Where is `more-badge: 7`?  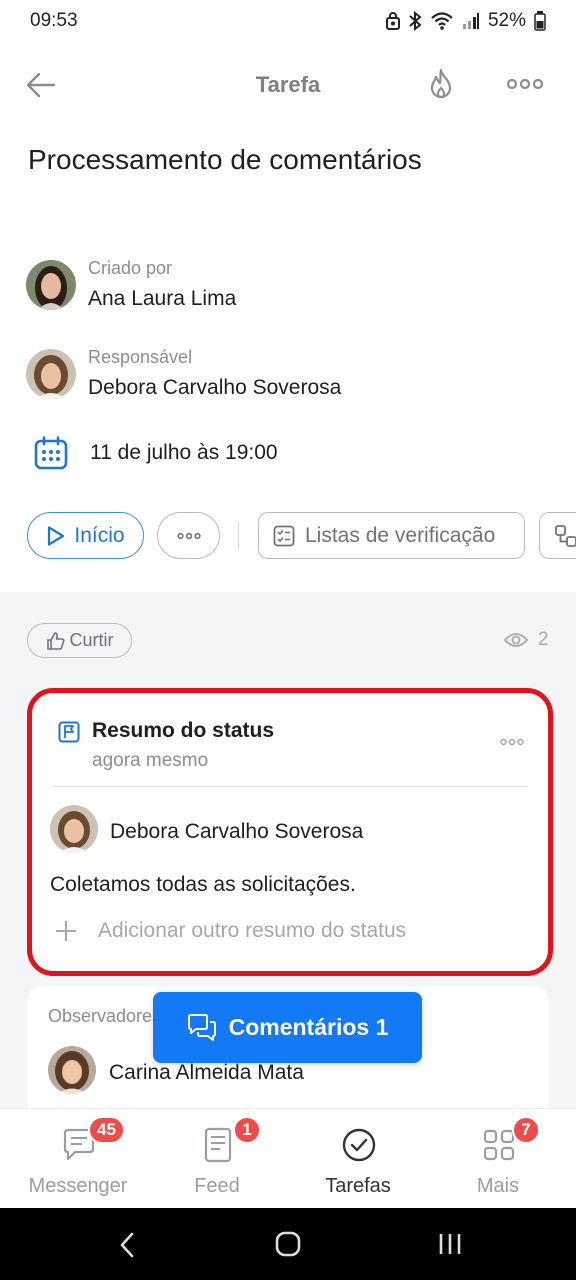
more-badge: 7 is located at coordinates (526, 1130).